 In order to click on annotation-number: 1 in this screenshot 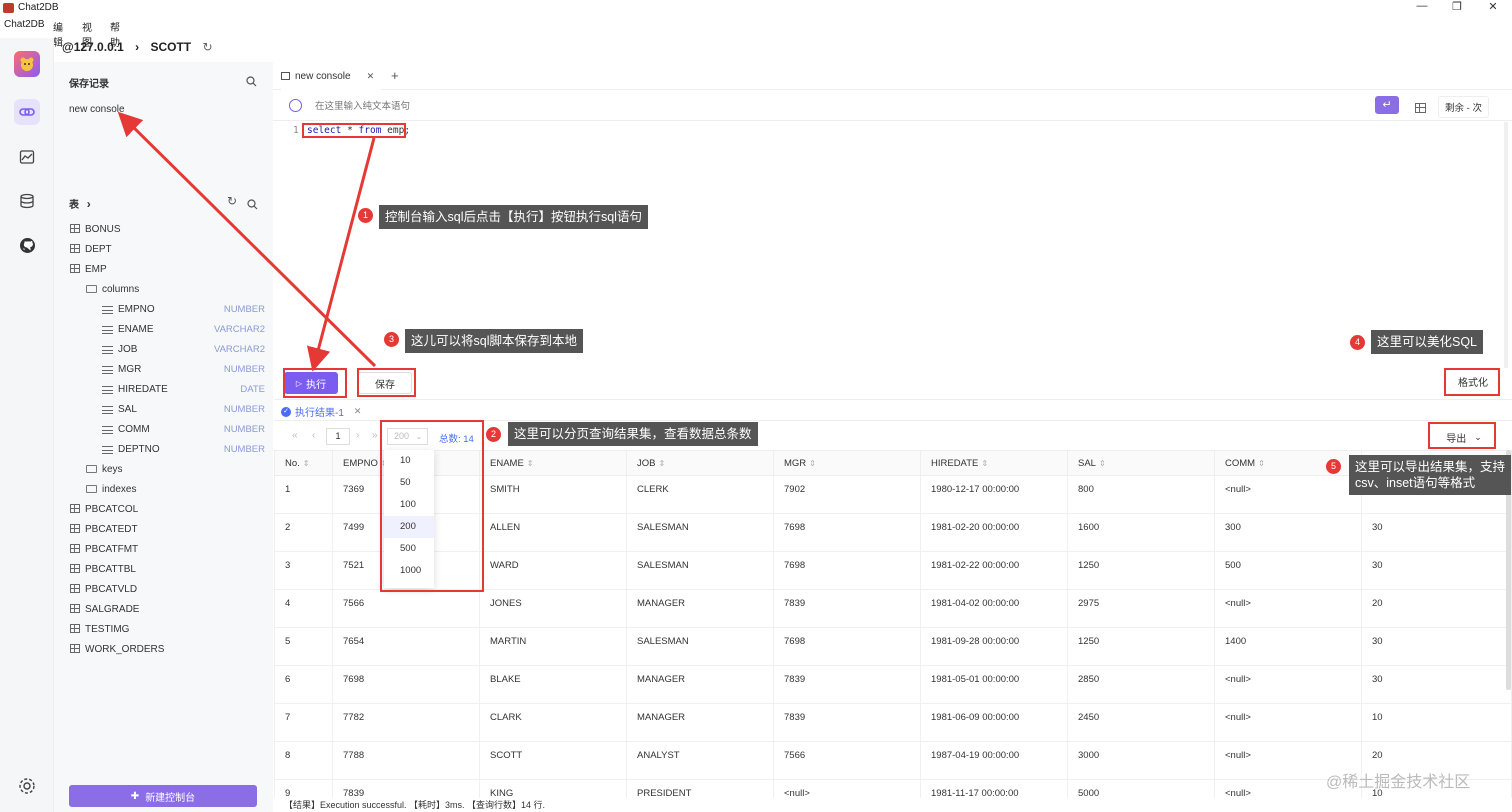, I will do `click(365, 215)`.